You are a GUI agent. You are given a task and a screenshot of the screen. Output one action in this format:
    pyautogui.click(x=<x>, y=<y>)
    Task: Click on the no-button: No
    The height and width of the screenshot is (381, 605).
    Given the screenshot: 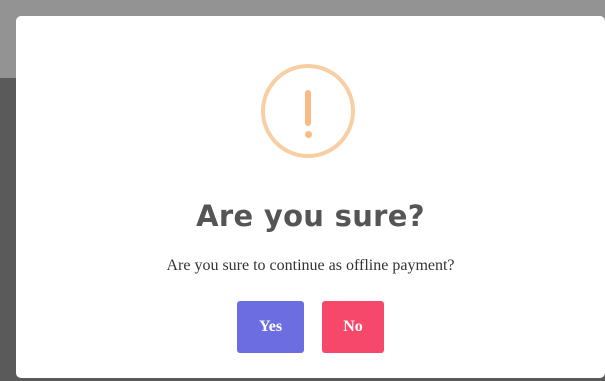 What is the action you would take?
    pyautogui.click(x=353, y=327)
    